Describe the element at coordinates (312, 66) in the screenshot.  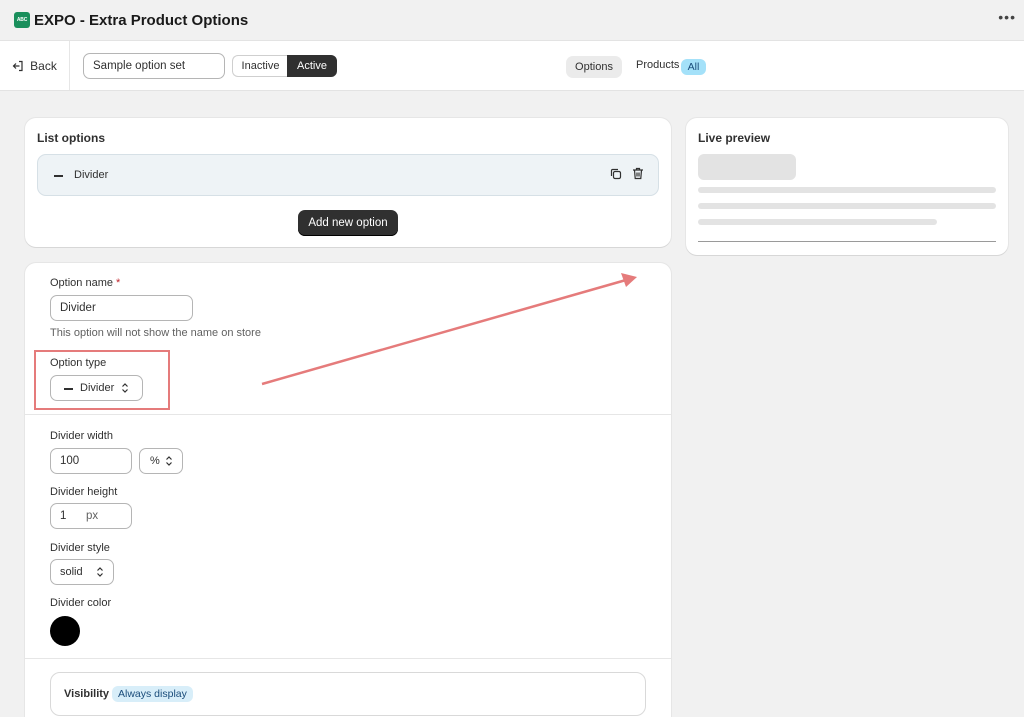
I see `status-active-toggle: Active` at that location.